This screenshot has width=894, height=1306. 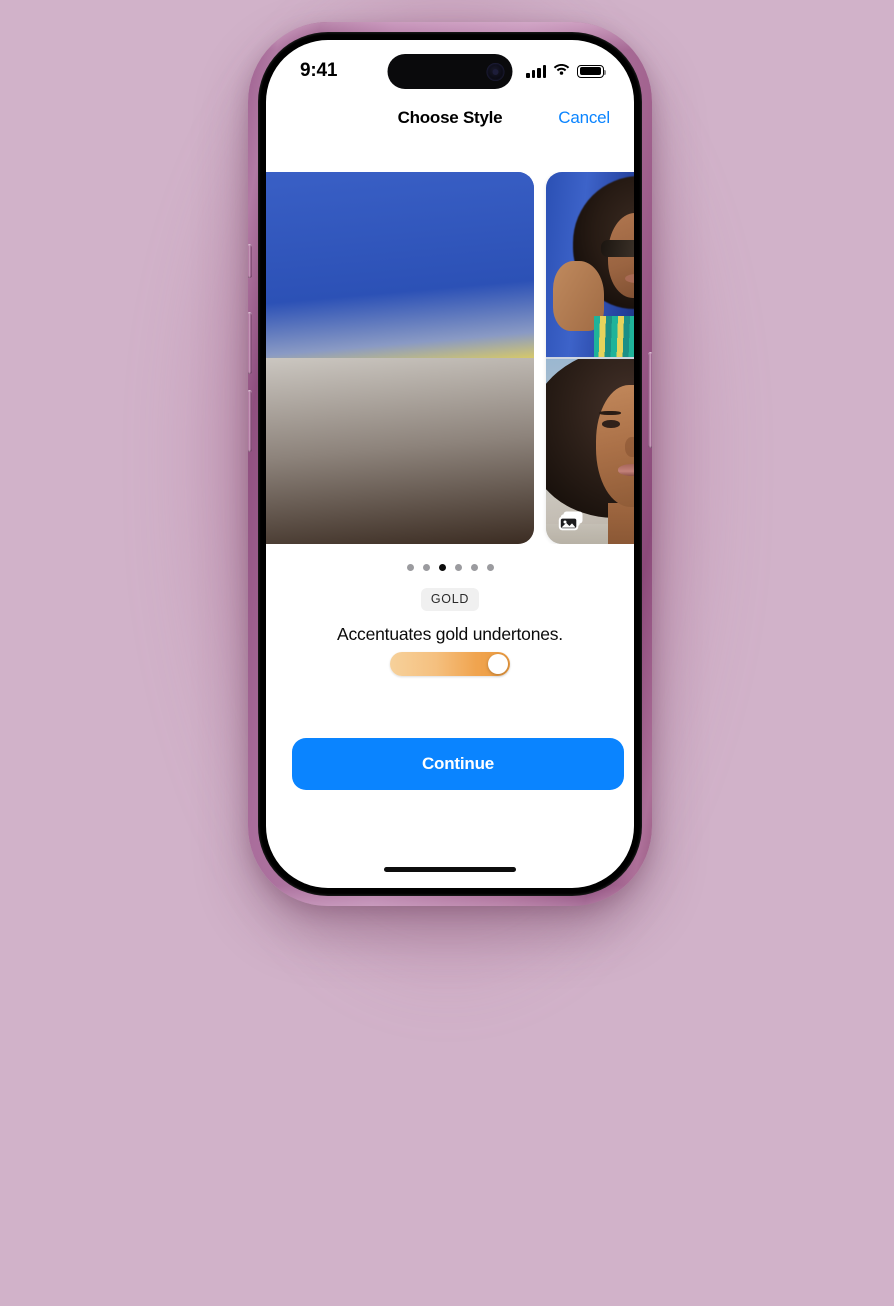 I want to click on style-card-previous, so click(x=400, y=358).